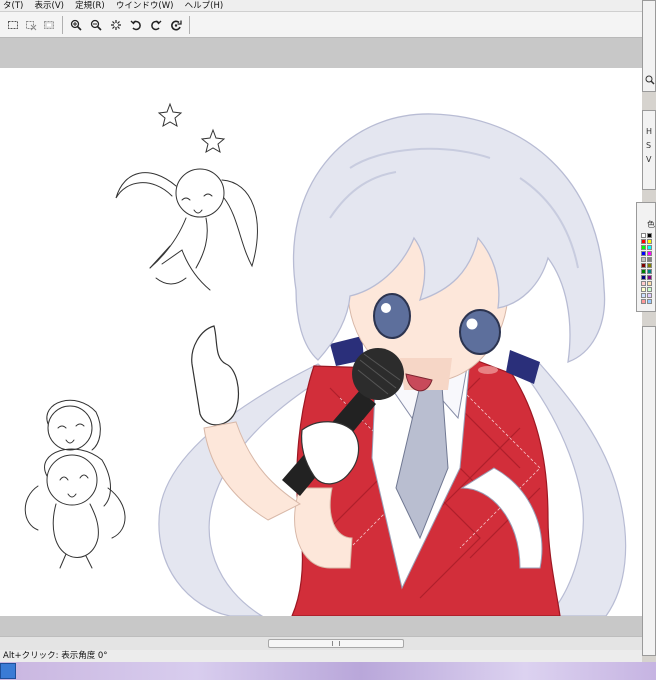  What do you see at coordinates (321, 656) in the screenshot?
I see `status-bar: Alt+クリック: 表示角度 0°` at bounding box center [321, 656].